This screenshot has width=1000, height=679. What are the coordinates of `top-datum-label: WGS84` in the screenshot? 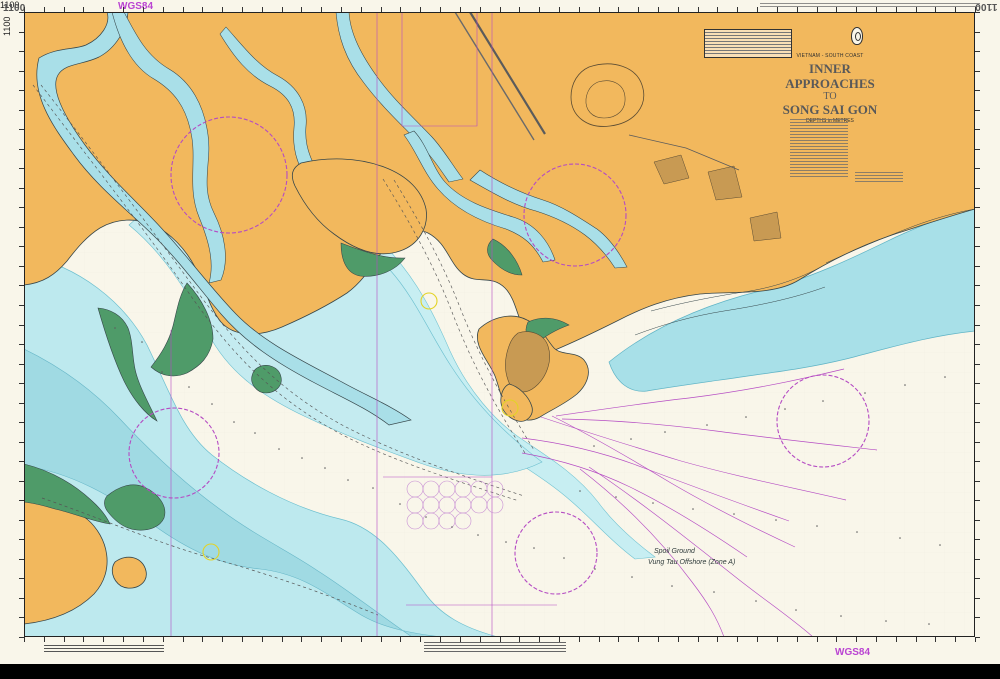 It's located at (136, 6).